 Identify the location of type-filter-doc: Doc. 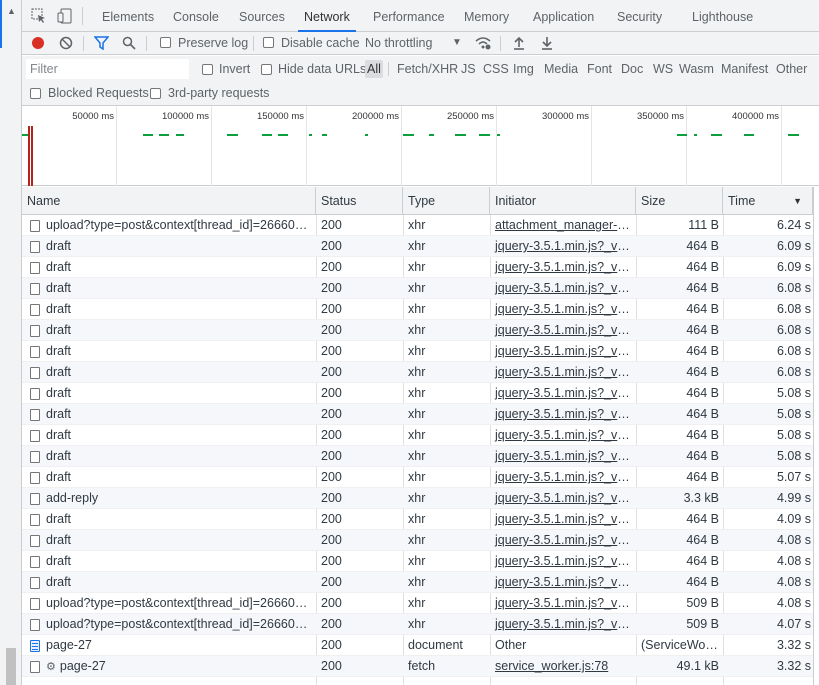
(632, 69).